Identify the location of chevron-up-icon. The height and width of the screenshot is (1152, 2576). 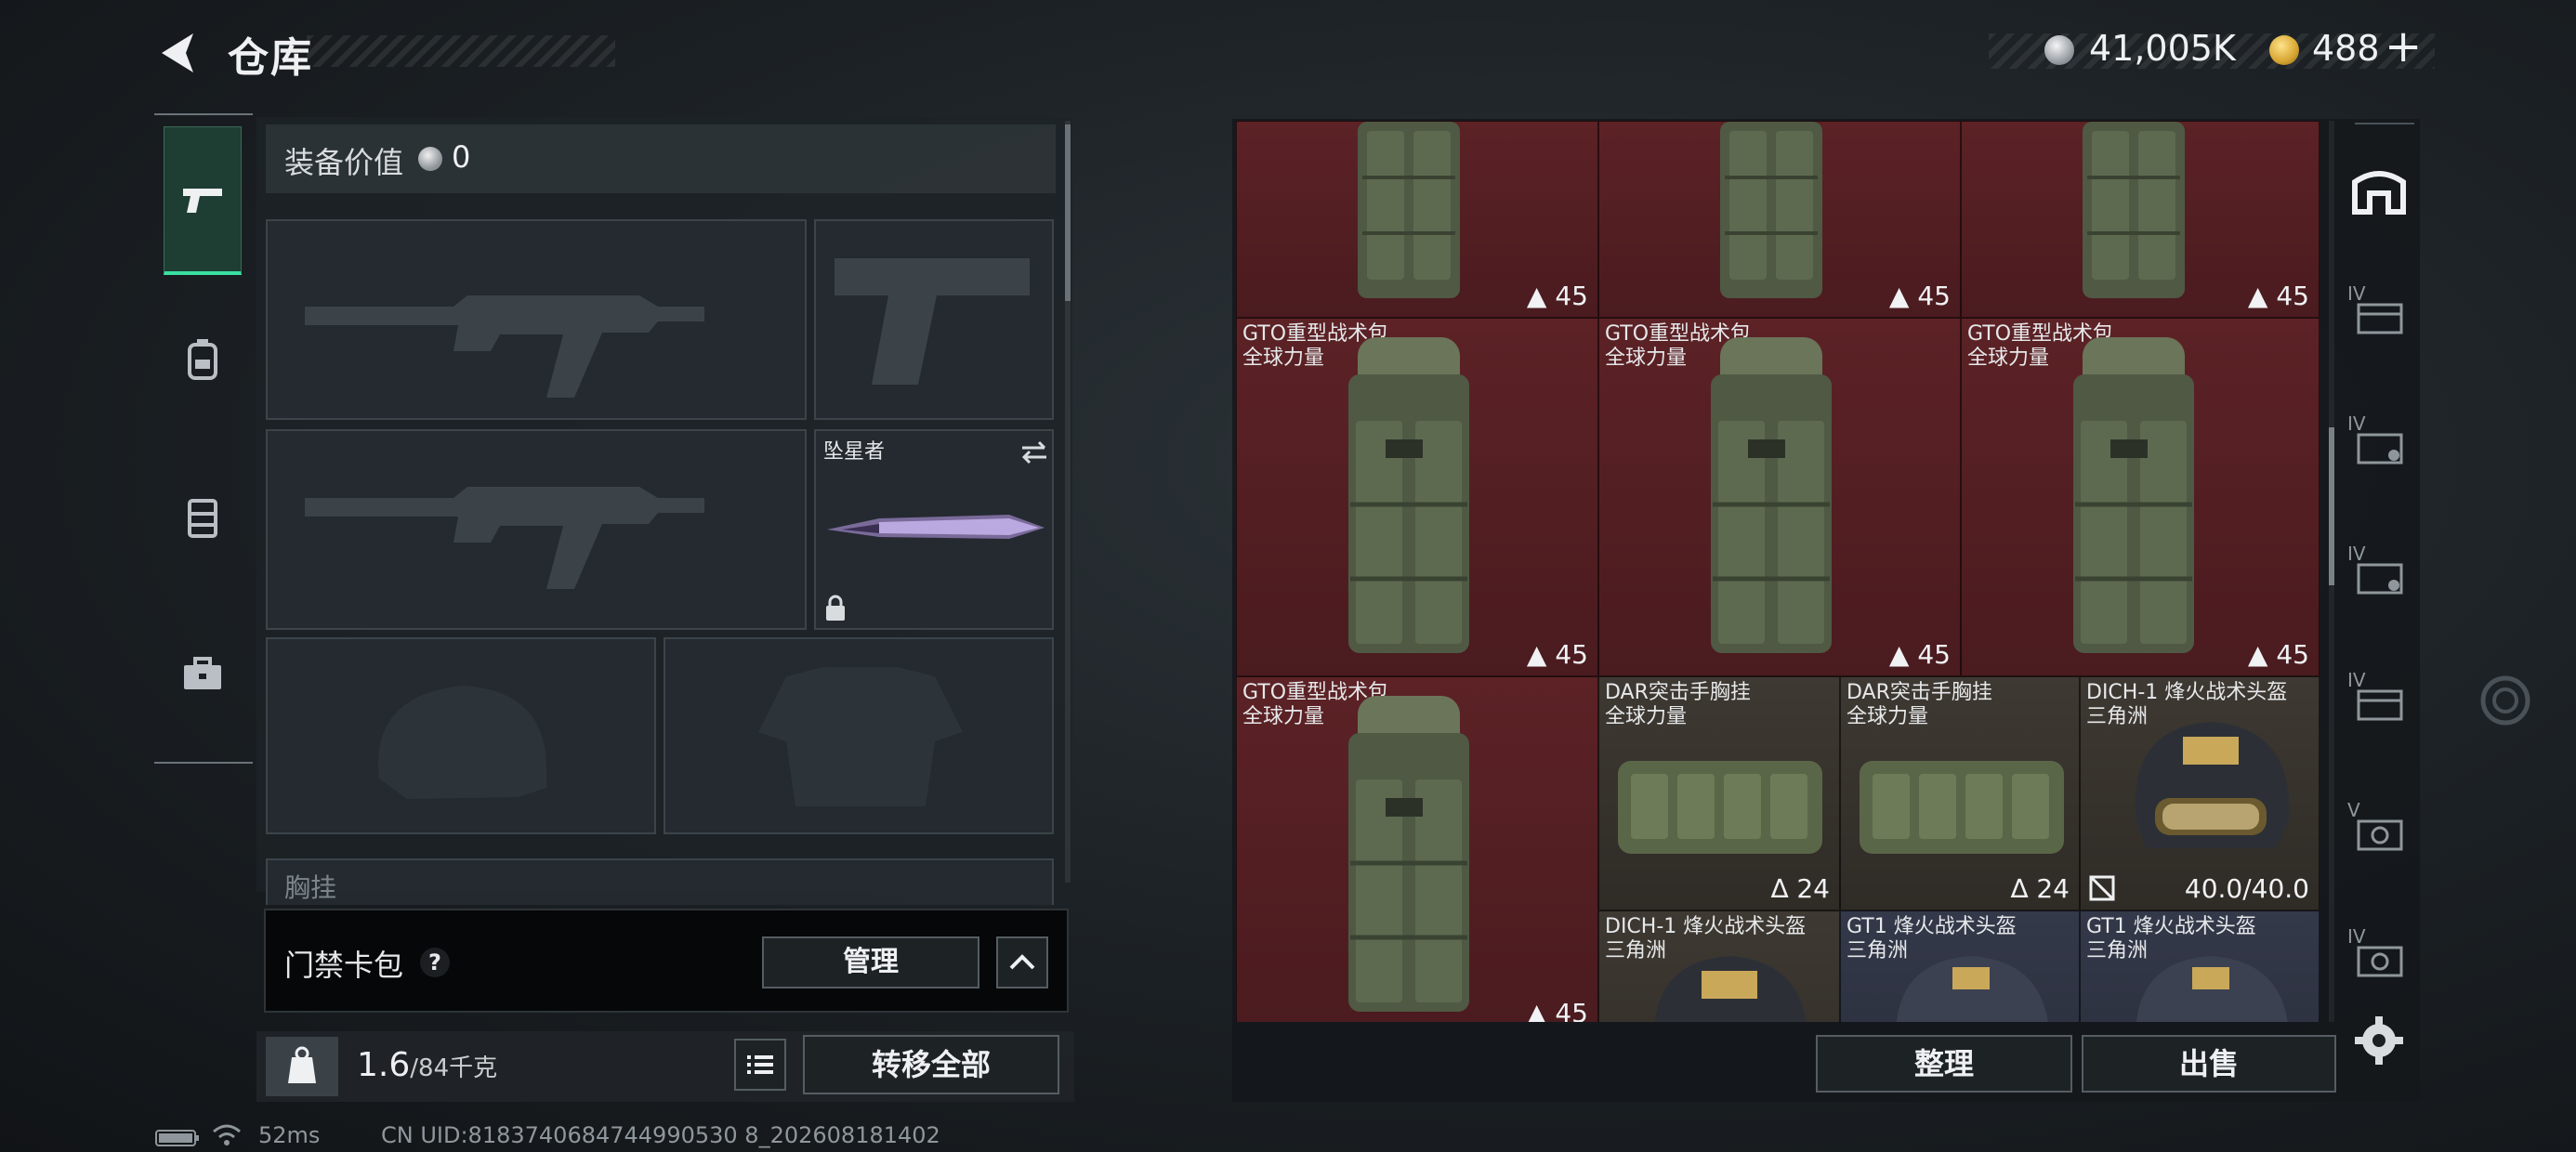
(1022, 962).